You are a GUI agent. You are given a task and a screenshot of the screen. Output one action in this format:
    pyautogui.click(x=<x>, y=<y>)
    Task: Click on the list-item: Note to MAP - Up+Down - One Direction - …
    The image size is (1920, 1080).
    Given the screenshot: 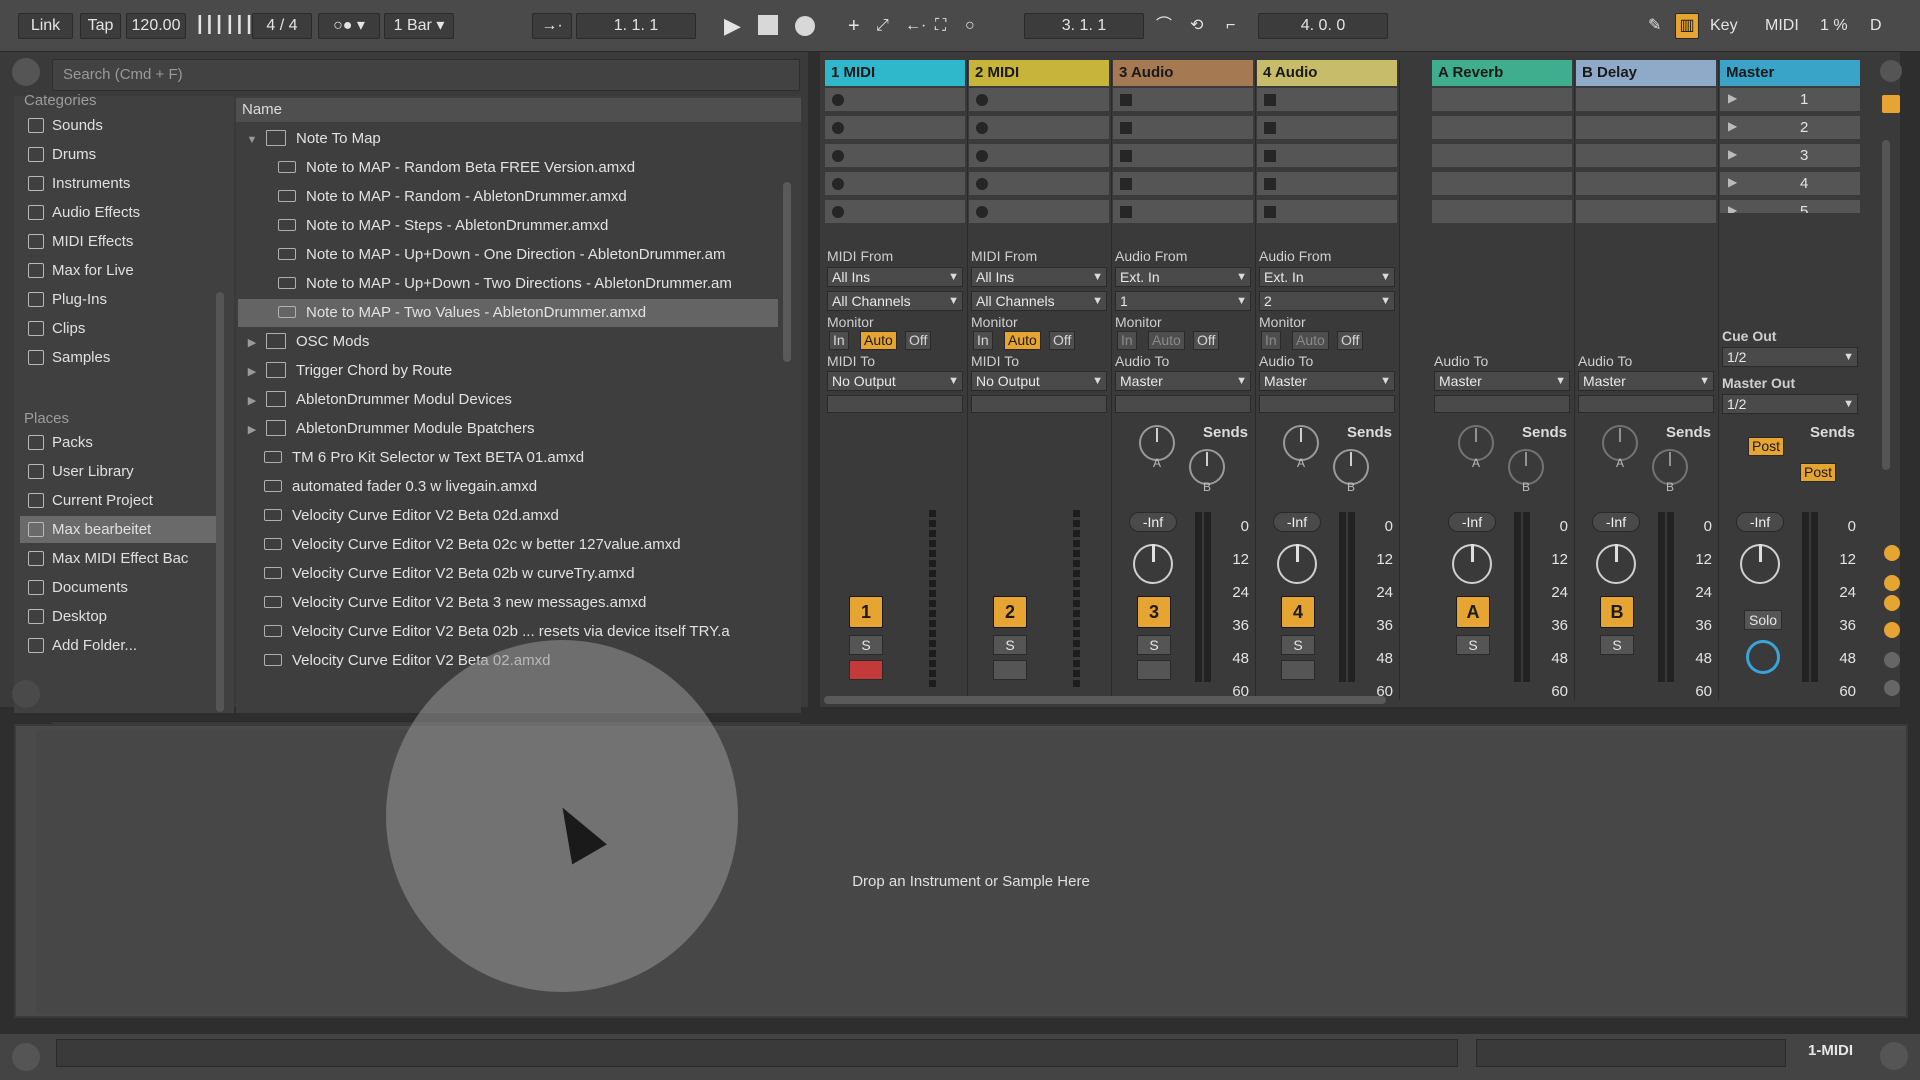 What is the action you would take?
    pyautogui.click(x=508, y=255)
    